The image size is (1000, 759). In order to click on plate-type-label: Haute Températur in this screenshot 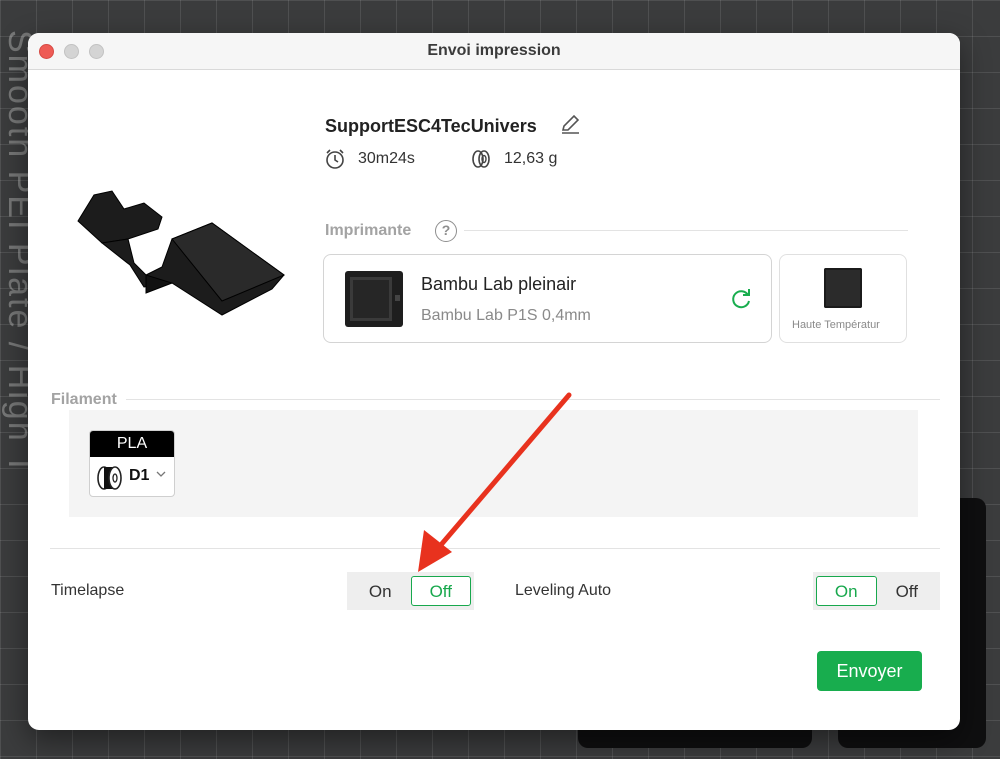, I will do `click(836, 325)`.